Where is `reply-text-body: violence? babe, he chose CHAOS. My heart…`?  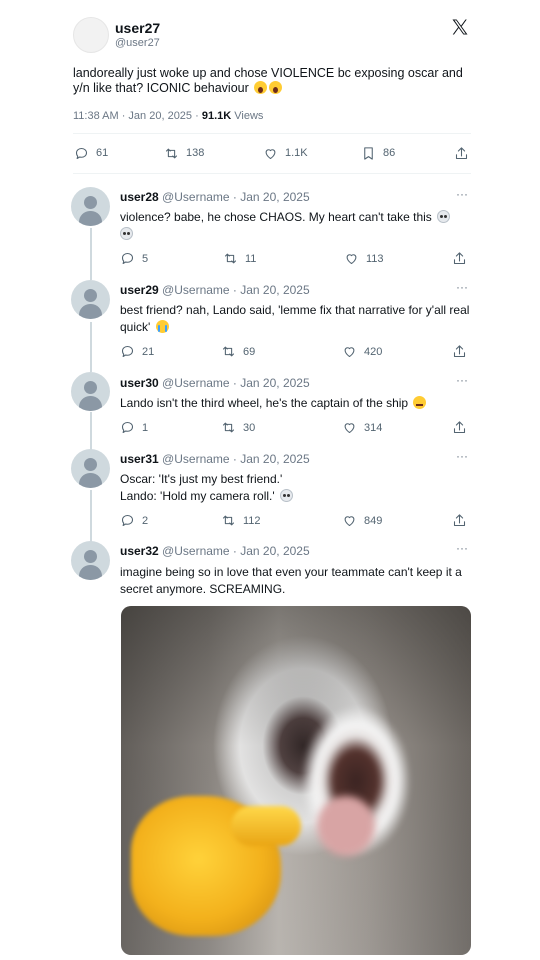 reply-text-body: violence? babe, he chose CHAOS. My heart… is located at coordinates (276, 217).